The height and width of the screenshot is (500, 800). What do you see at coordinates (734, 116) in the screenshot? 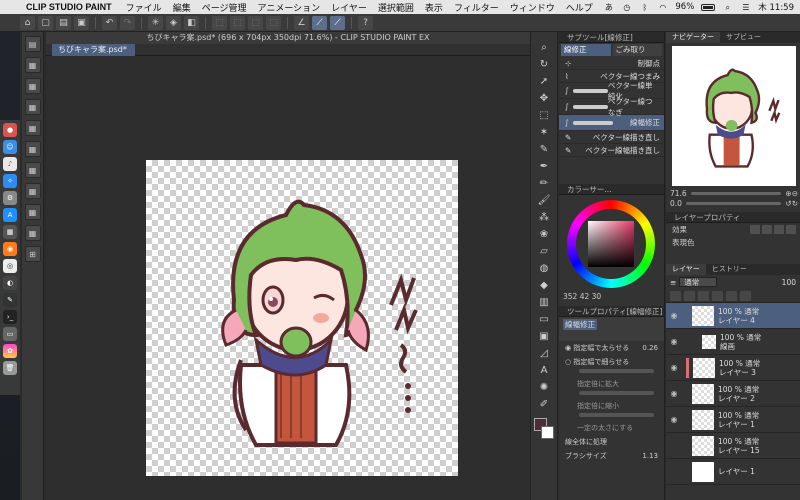
I see `navigator-preview` at bounding box center [734, 116].